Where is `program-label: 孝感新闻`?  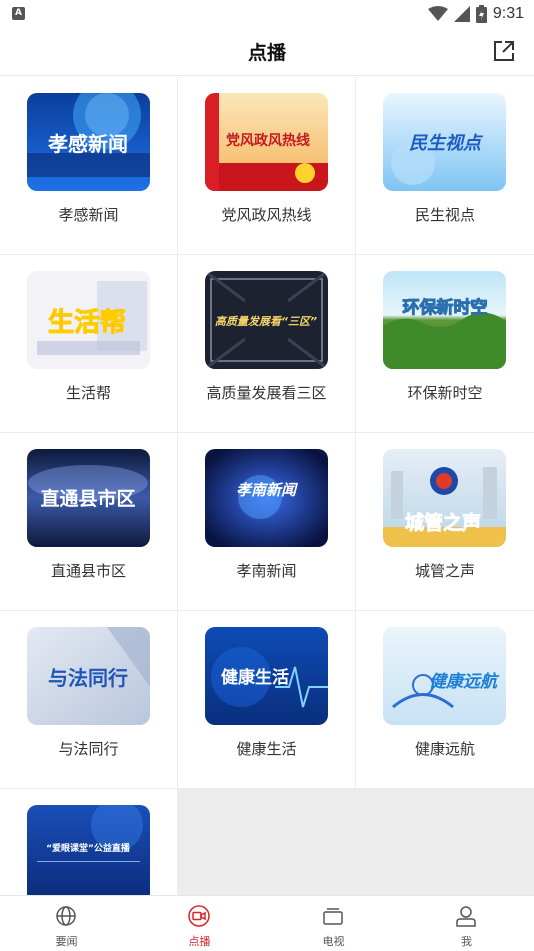
program-label: 孝感新闻 is located at coordinates (88, 214).